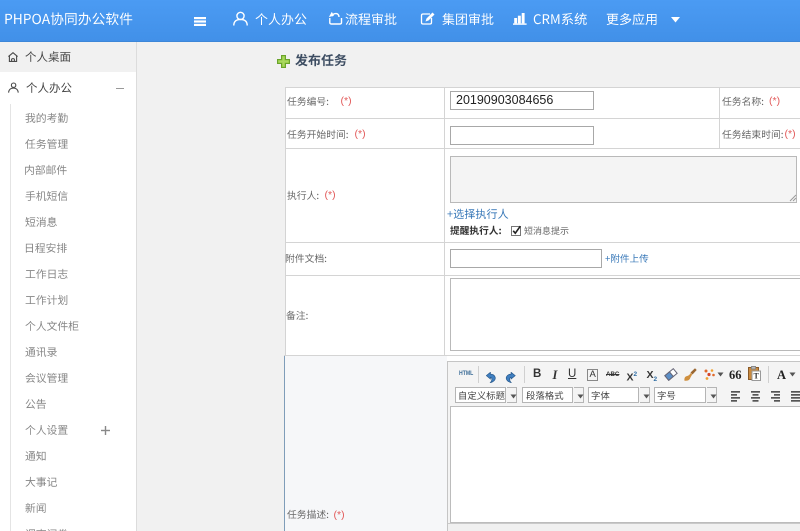  What do you see at coordinates (757, 376) in the screenshot?
I see `svg-text: T` at bounding box center [757, 376].